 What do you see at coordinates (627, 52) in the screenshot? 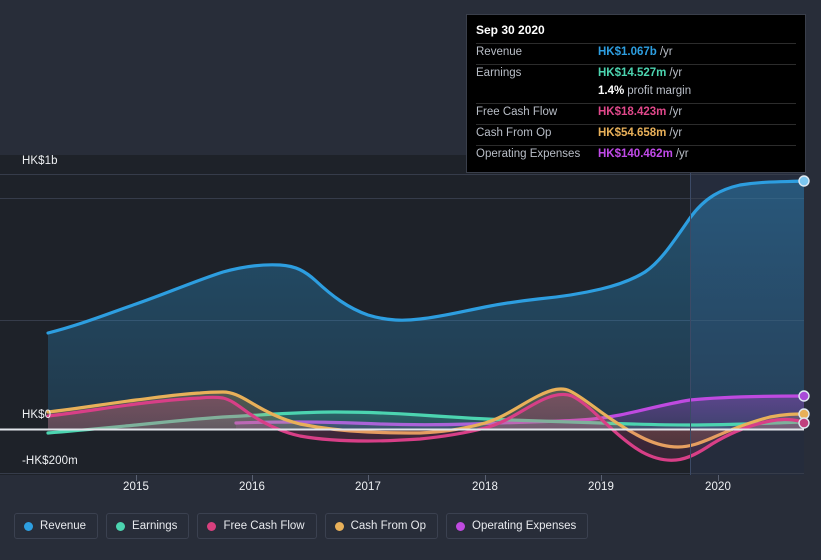
I see `tooltip-value-revenue: HK$1.067b` at bounding box center [627, 52].